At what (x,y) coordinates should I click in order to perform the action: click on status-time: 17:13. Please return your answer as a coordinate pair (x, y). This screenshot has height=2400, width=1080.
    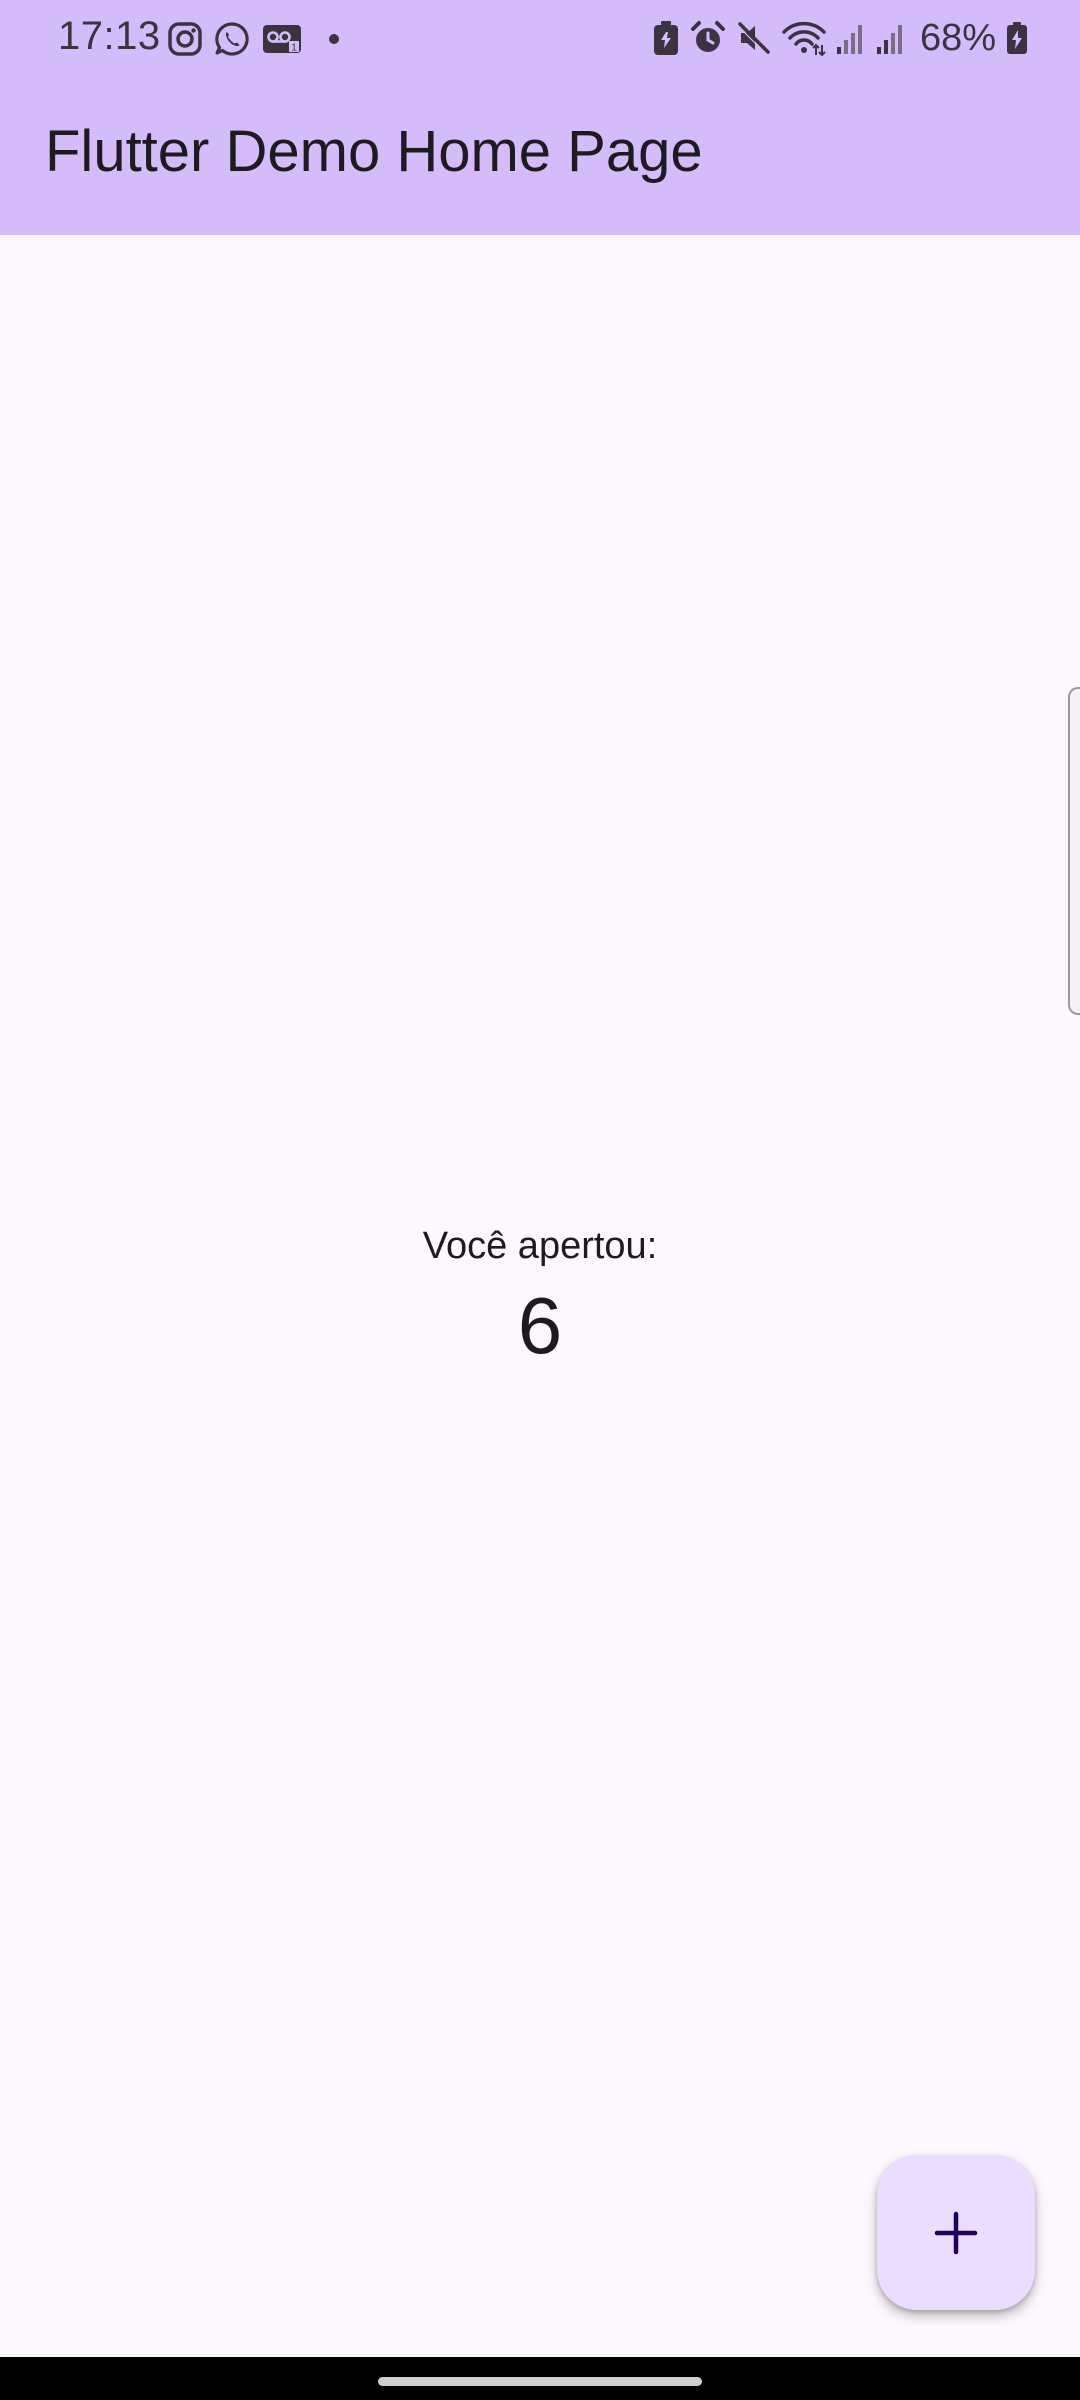
    Looking at the image, I should click on (109, 36).